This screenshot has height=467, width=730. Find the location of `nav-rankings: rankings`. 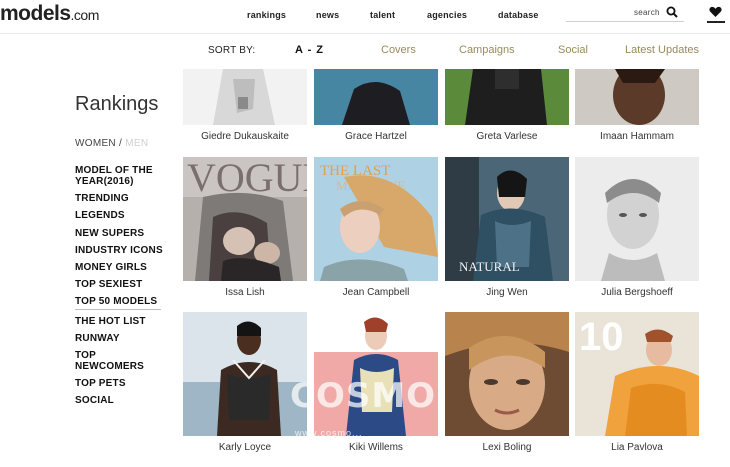

nav-rankings: rankings is located at coordinates (266, 15).